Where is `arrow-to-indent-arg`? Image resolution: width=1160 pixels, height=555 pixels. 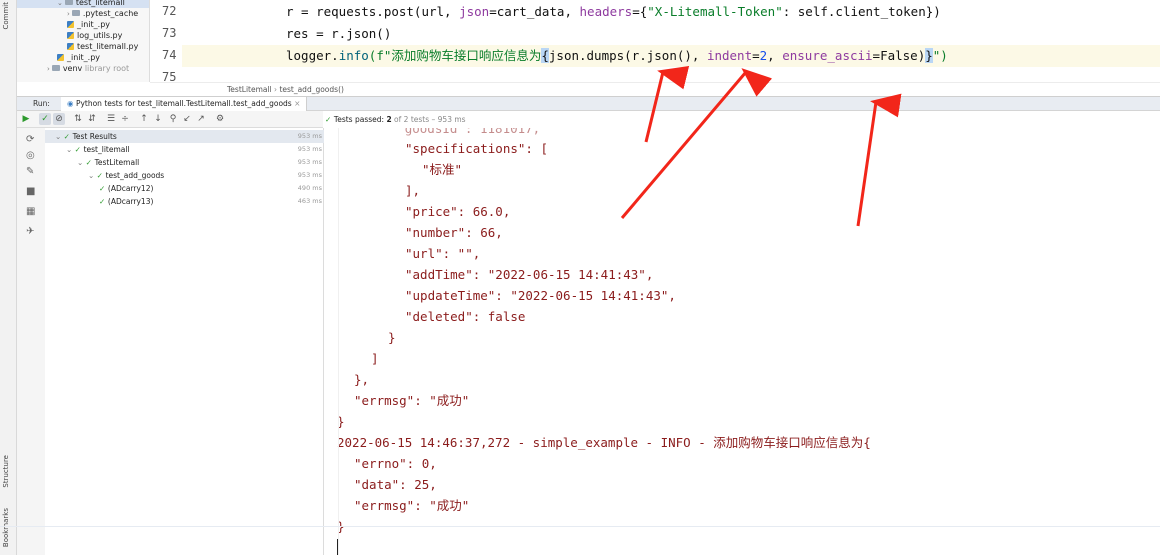
arrow-to-indent-arg is located at coordinates (696, 143).